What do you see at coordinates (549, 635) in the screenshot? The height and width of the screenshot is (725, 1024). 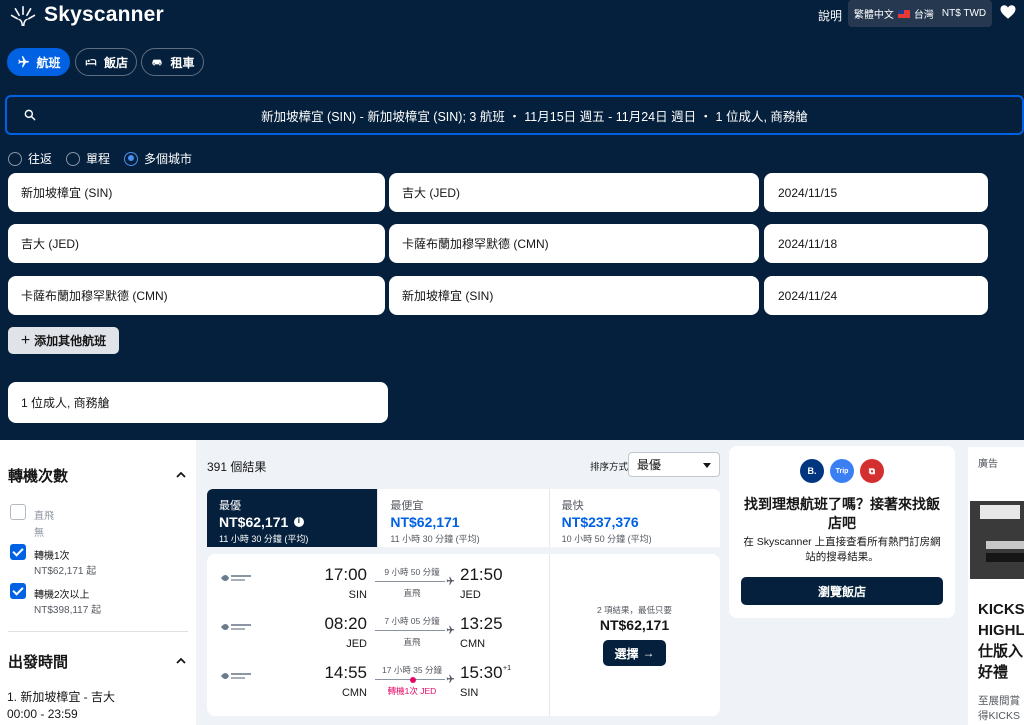 I see `card-divider` at bounding box center [549, 635].